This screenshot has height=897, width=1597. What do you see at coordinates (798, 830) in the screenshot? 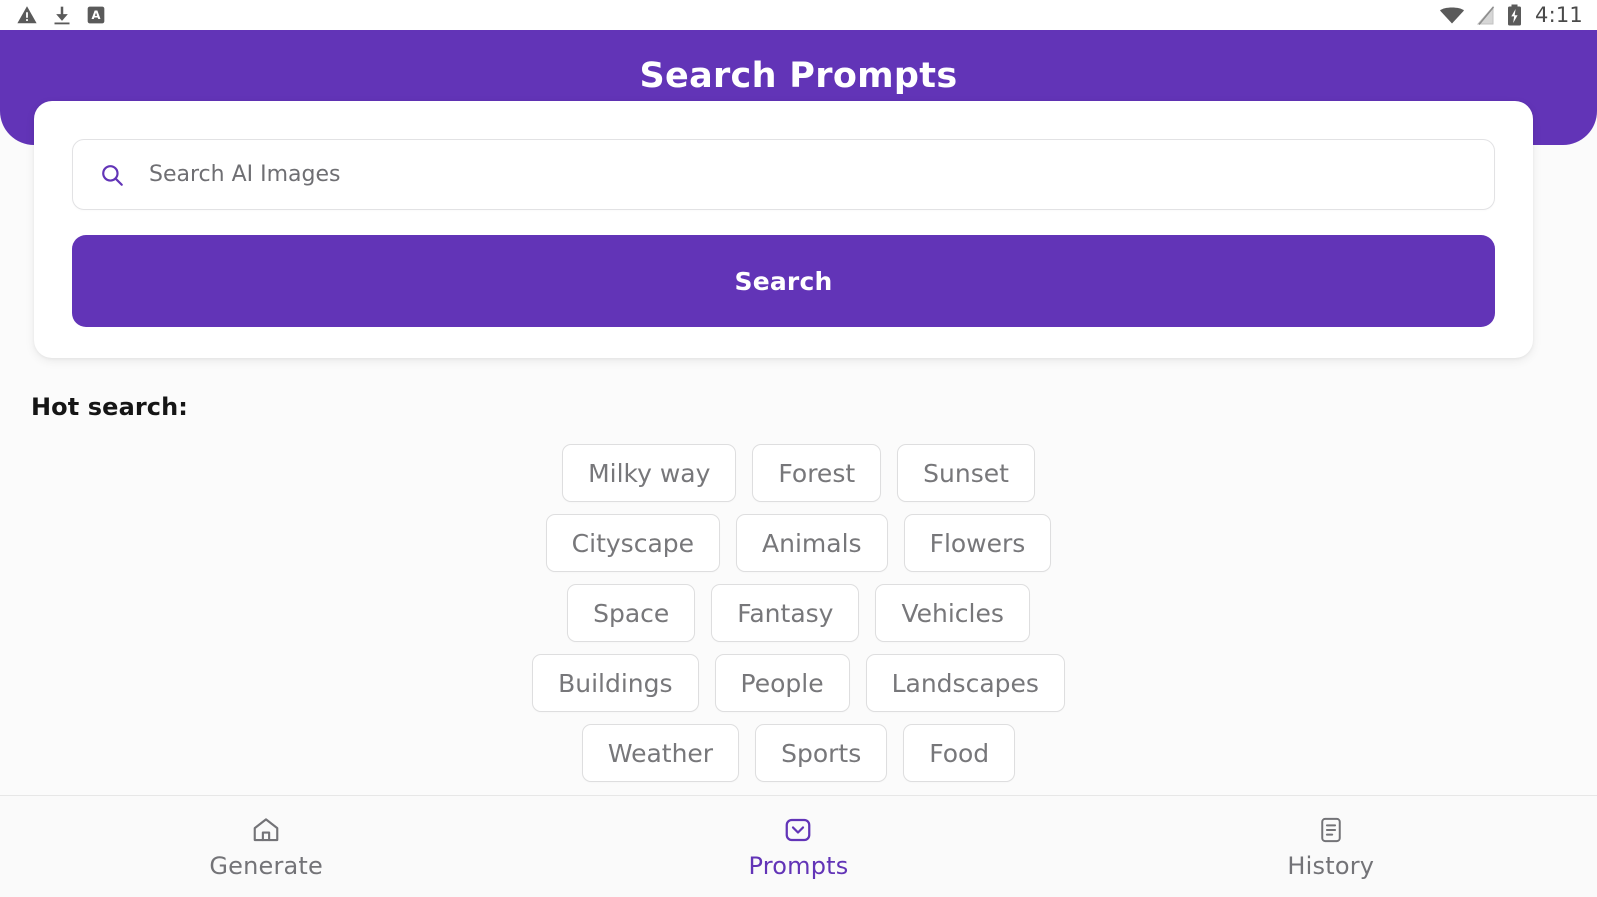
I see `chevron-square-icon` at bounding box center [798, 830].